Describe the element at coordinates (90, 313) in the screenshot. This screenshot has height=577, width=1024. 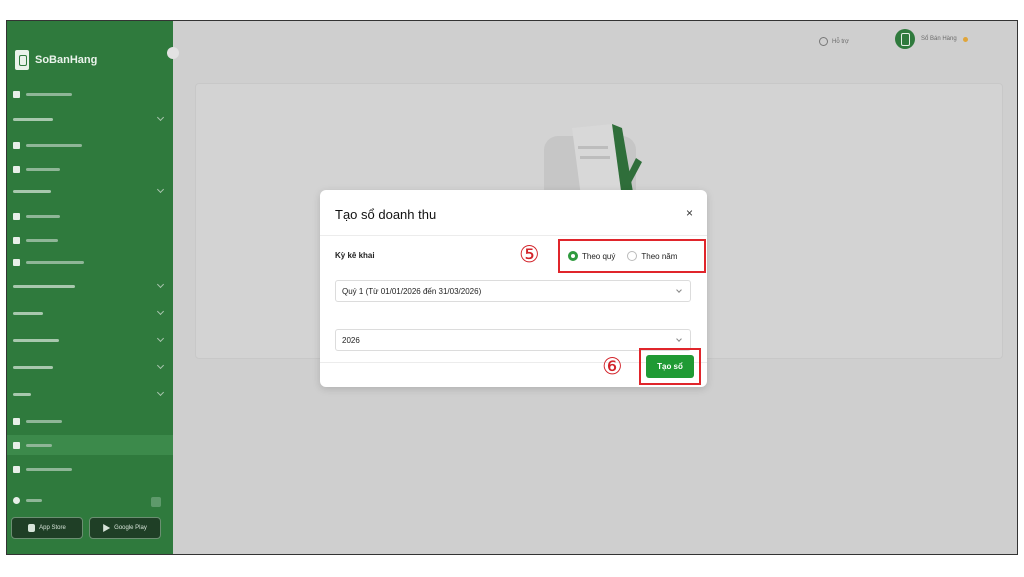
I see `sidebar-group-finance` at that location.